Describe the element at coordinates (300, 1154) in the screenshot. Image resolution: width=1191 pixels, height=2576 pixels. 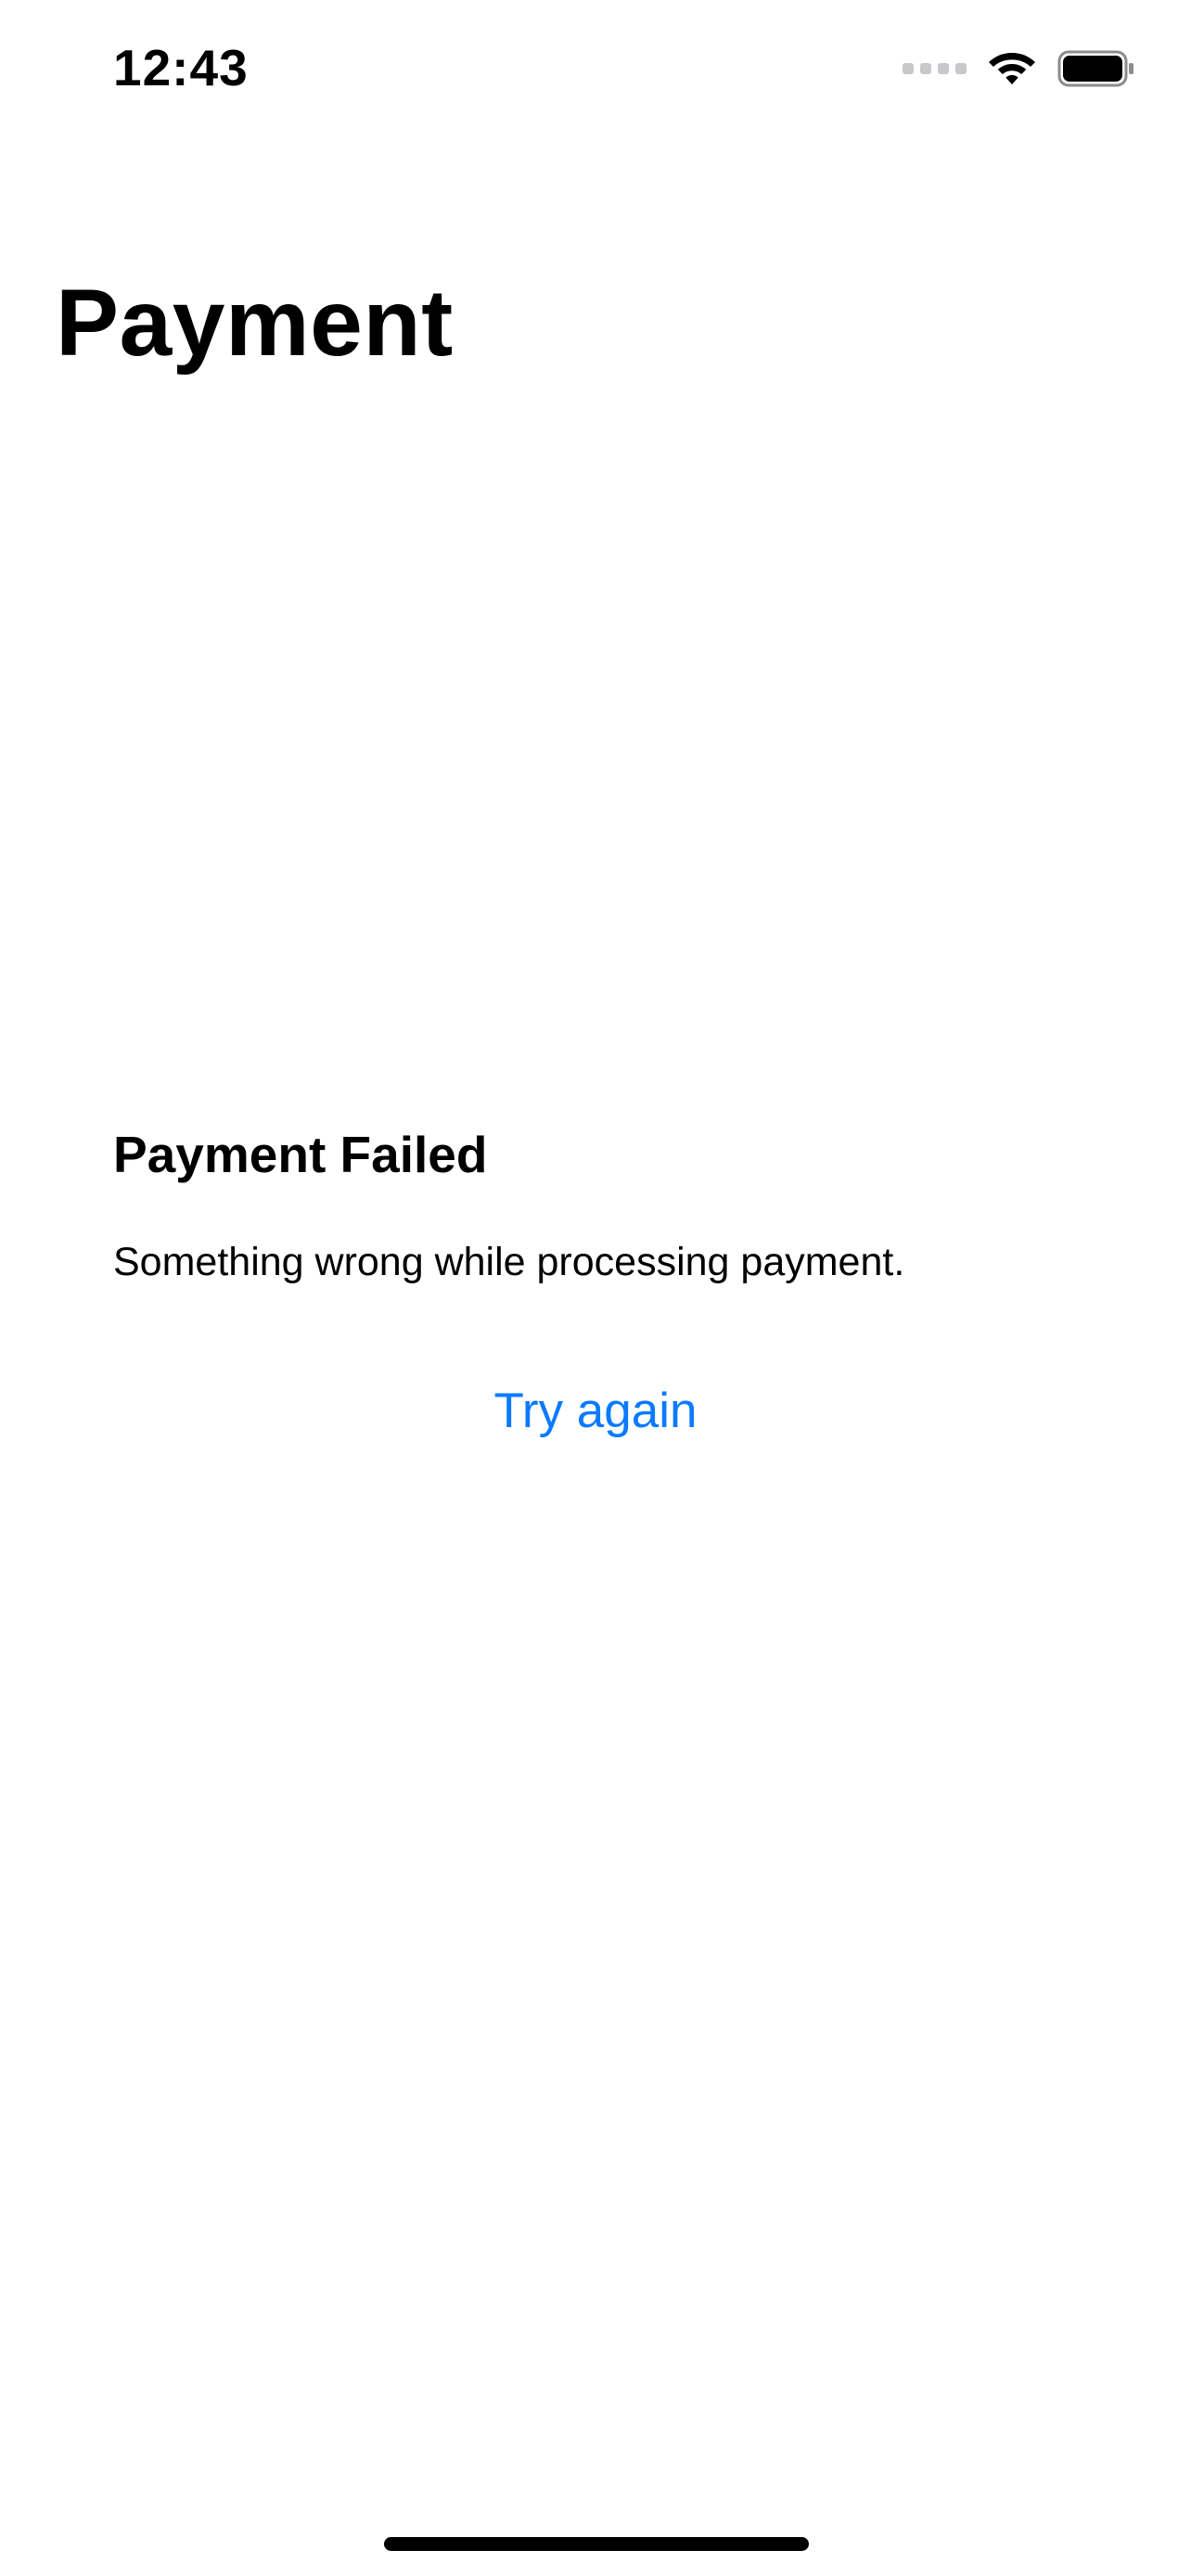
I see `error-title: Payment Failed` at that location.